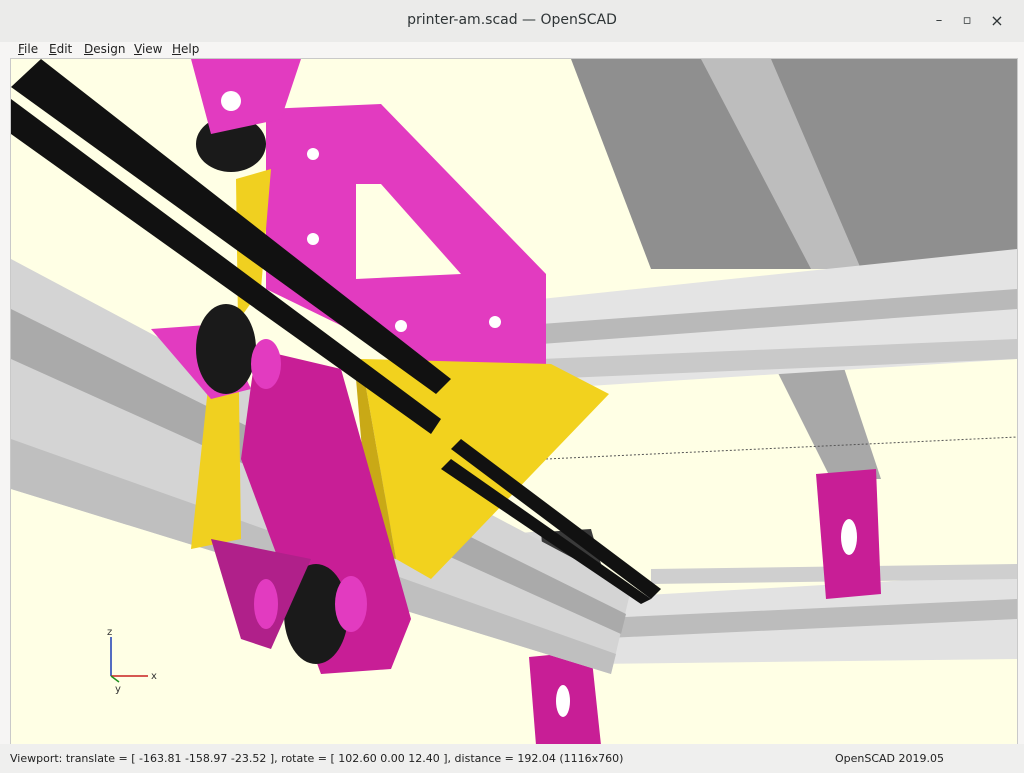 The image size is (1024, 773). I want to click on menu-design: Design, so click(104, 49).